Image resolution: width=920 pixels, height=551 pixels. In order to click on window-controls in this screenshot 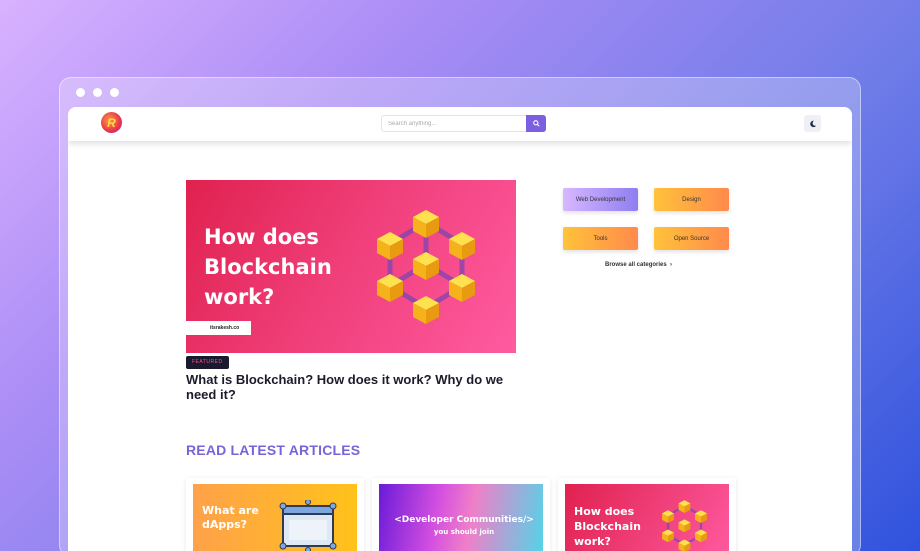, I will do `click(97, 92)`.